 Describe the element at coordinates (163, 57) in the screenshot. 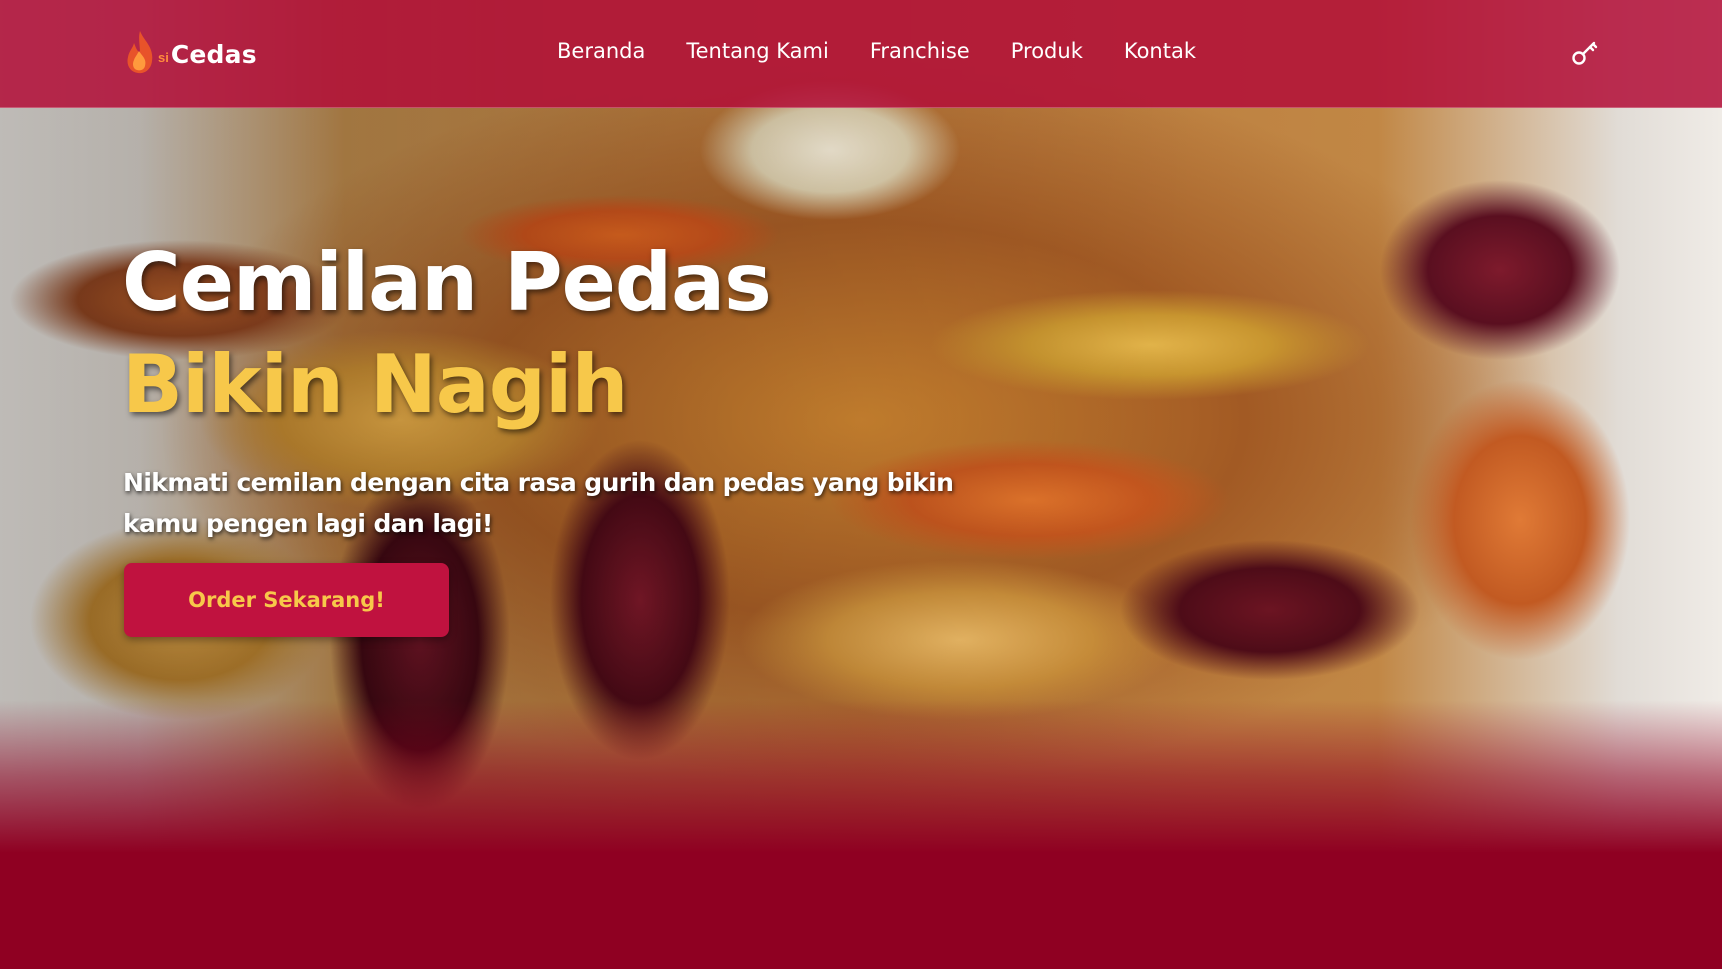

I see `brand-prefix: si` at that location.